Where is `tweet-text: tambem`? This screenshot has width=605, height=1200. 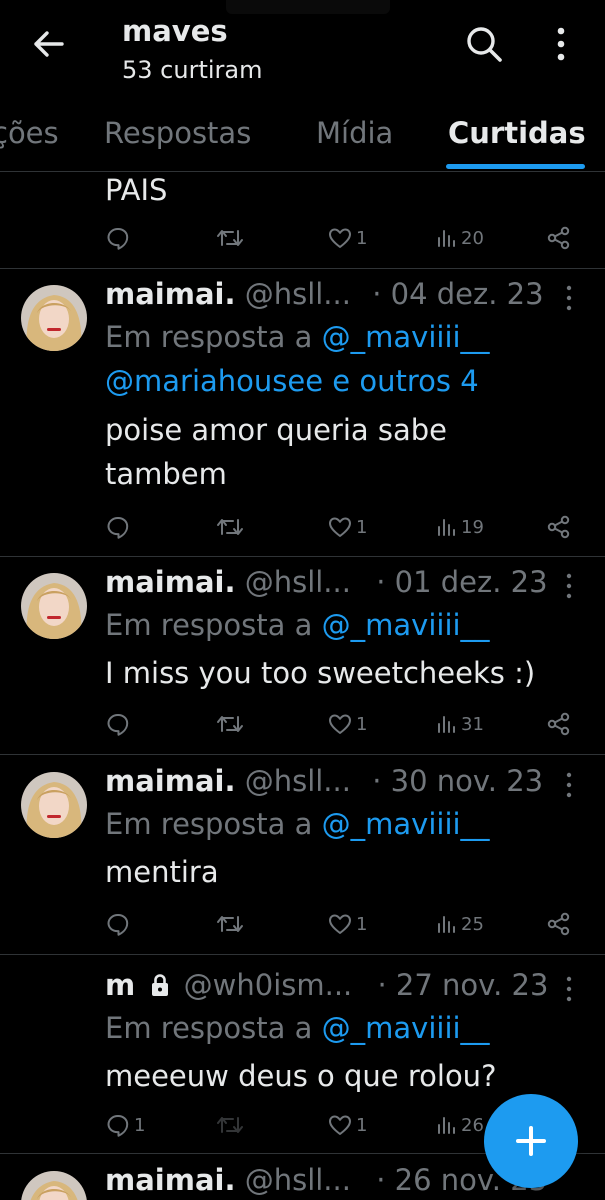
tweet-text: tambem is located at coordinates (166, 474).